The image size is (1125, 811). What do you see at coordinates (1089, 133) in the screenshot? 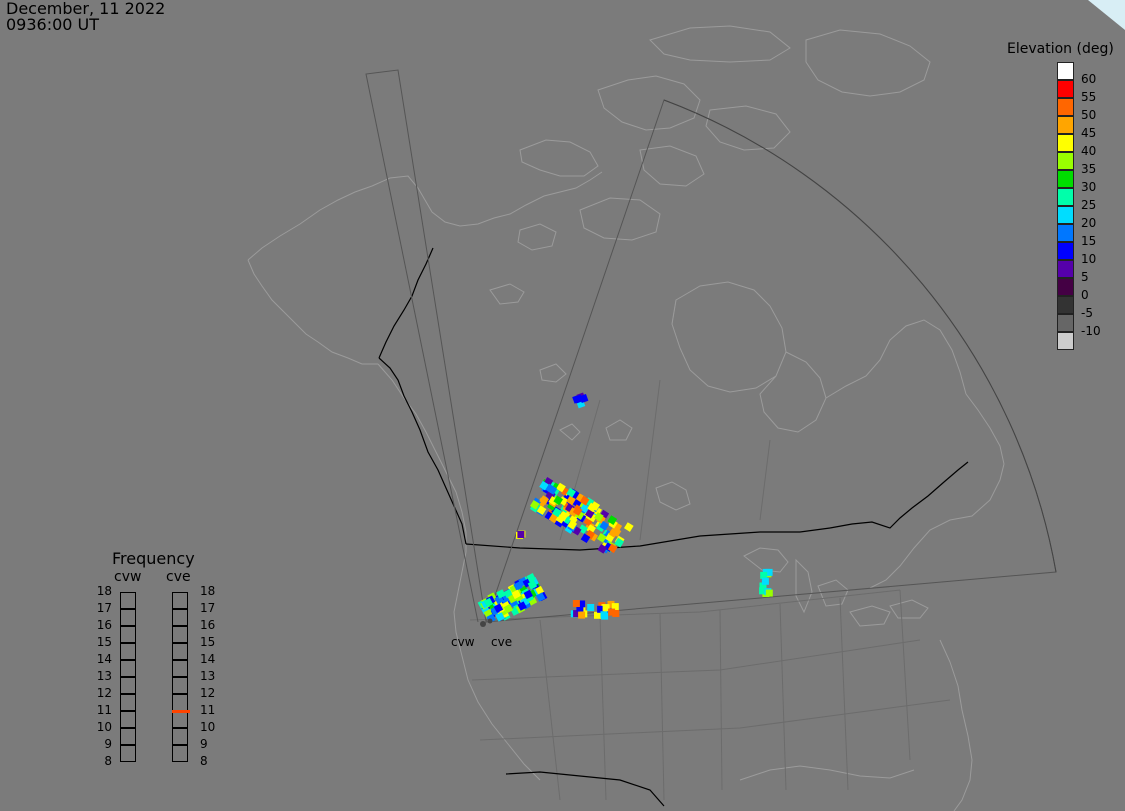
I see `elevation-tick-label: 45` at bounding box center [1089, 133].